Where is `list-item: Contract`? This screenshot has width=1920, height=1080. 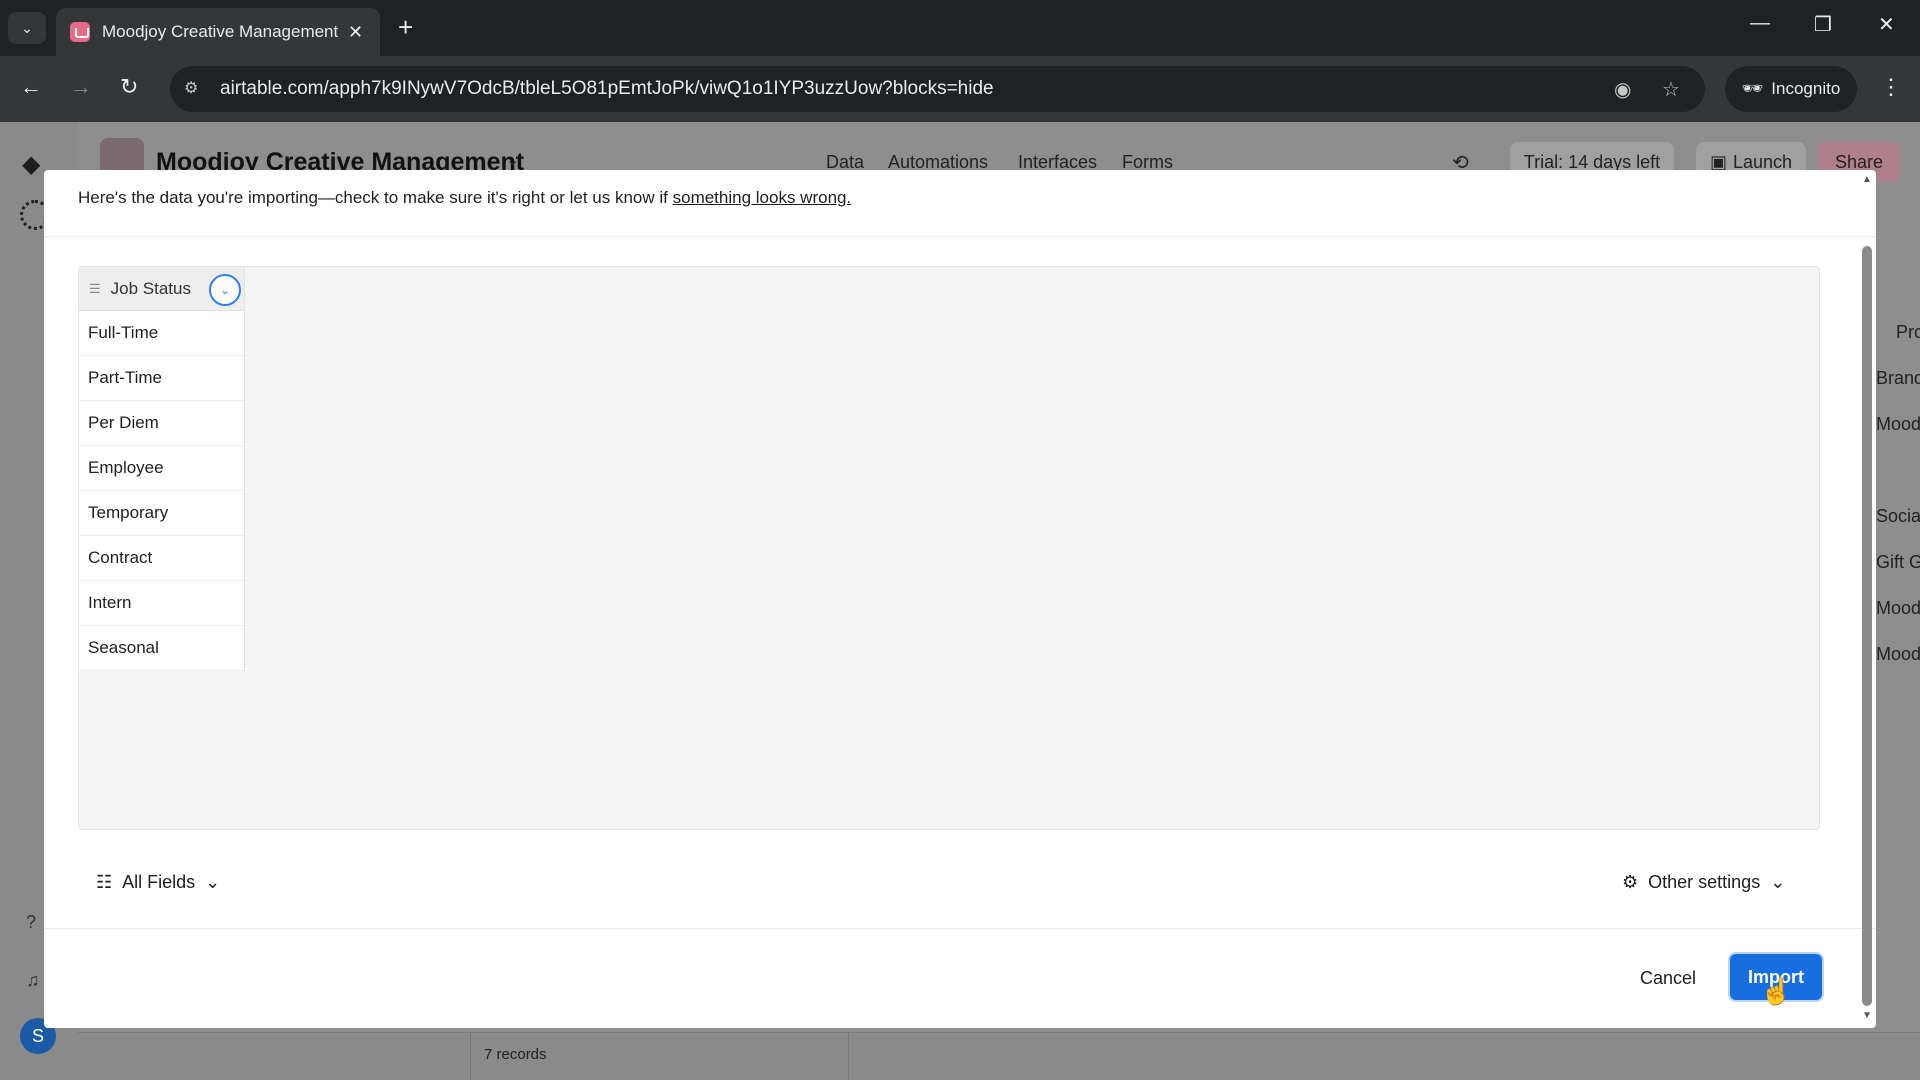 list-item: Contract is located at coordinates (162, 558).